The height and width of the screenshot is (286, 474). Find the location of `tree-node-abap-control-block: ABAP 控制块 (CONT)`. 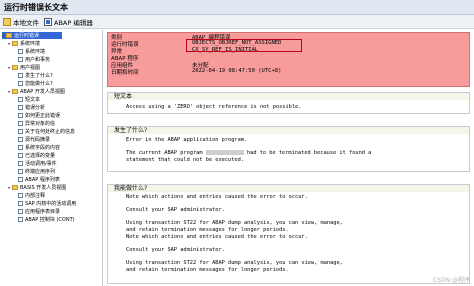

tree-node-abap-control-block: ABAP 控制块 (CONT) is located at coordinates (46, 219).